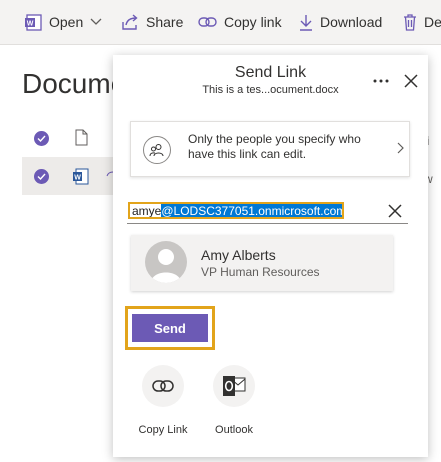  I want to click on copy-link-button: Copy link, so click(240, 22).